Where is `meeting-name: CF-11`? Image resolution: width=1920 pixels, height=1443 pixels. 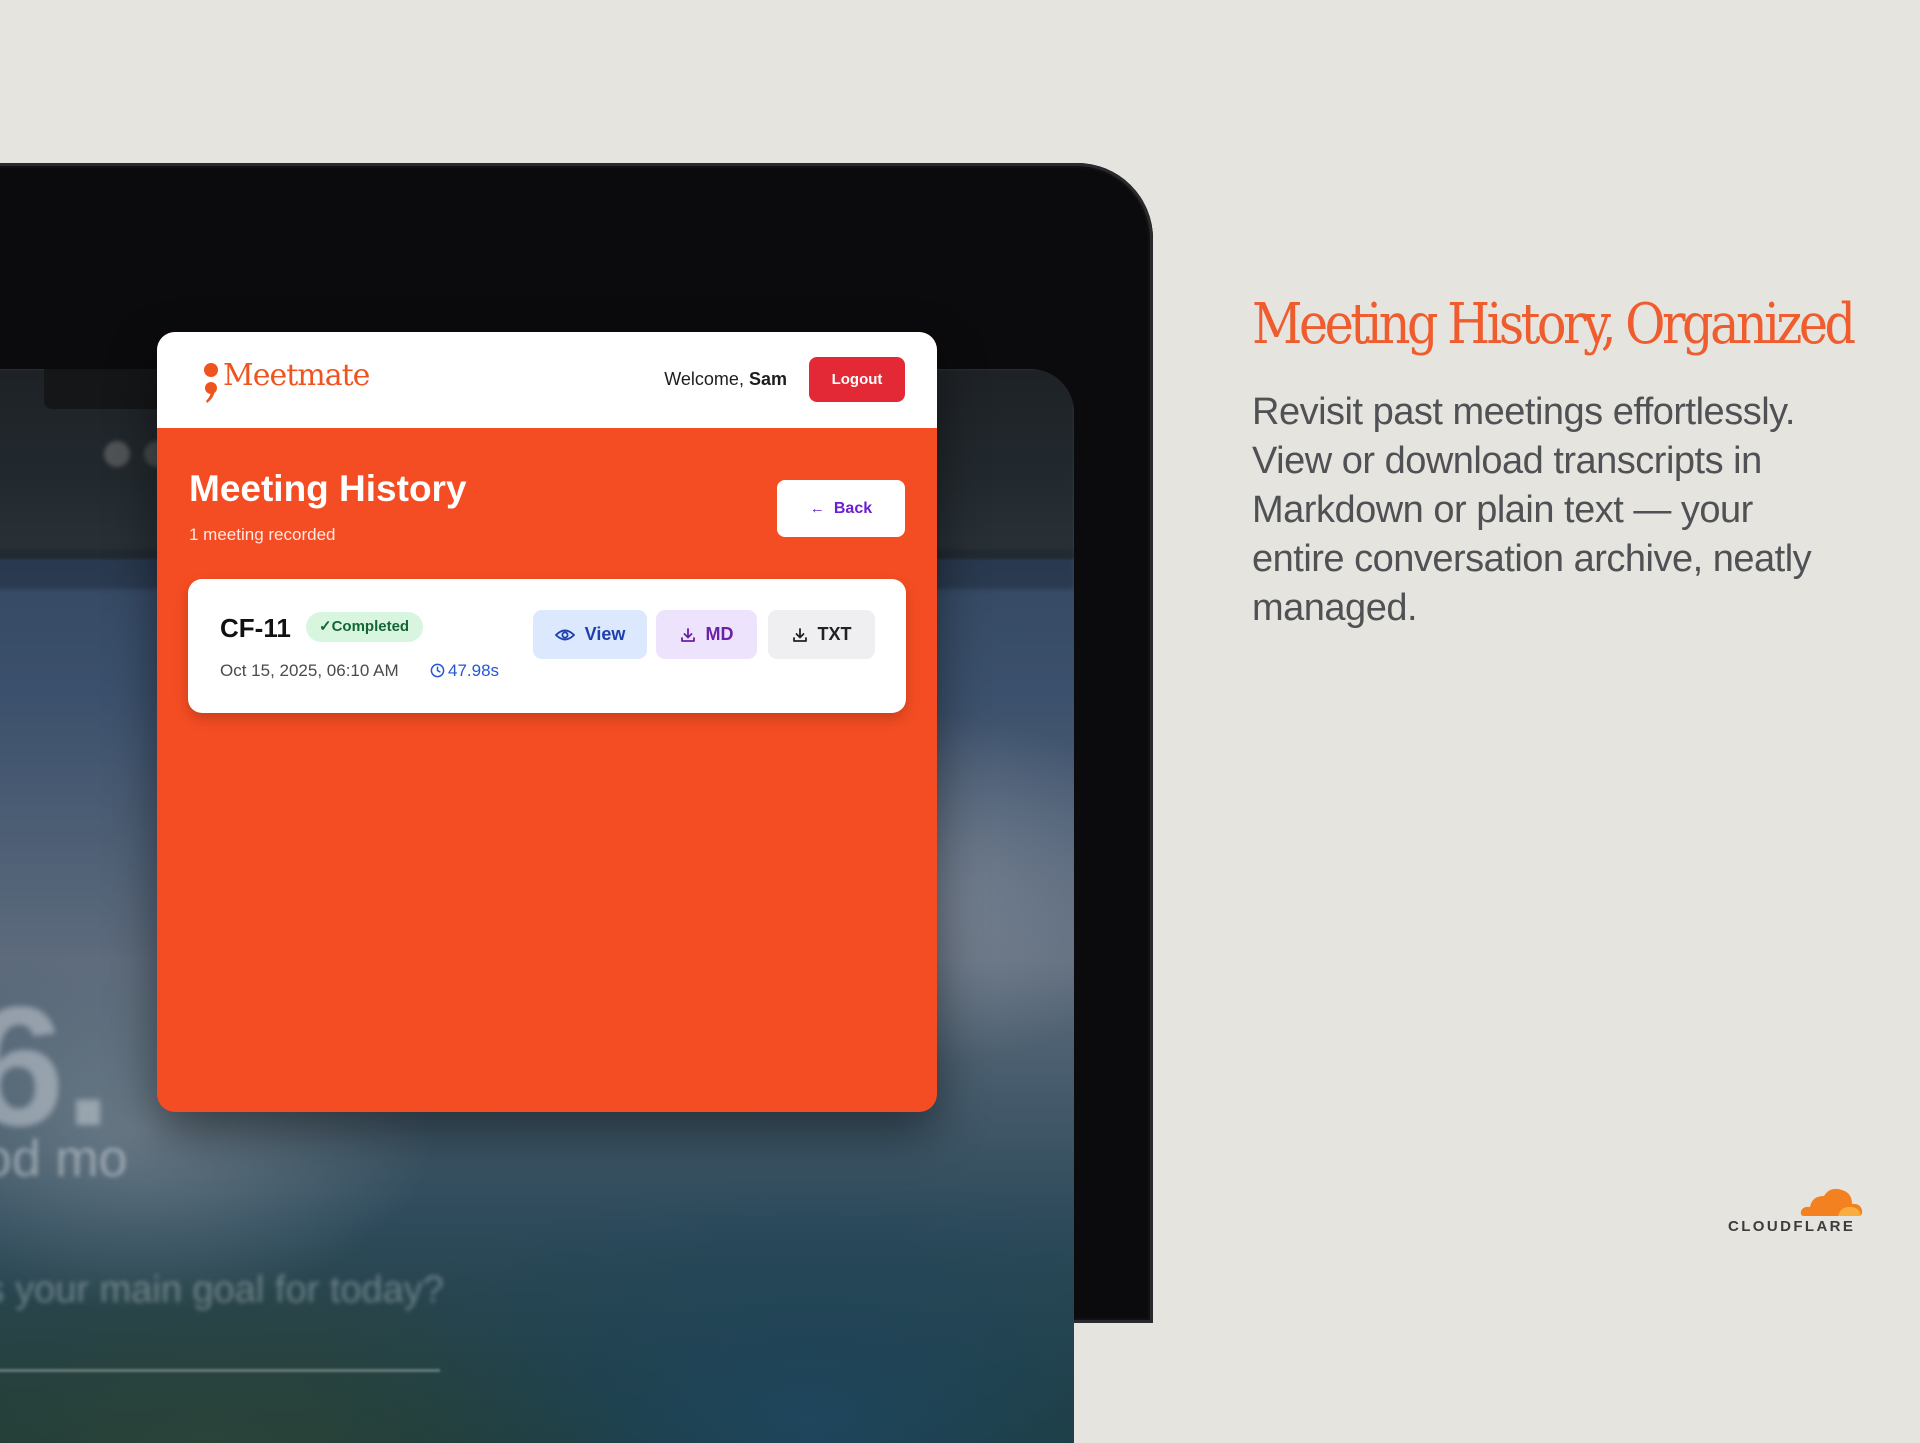
meeting-name: CF-11 is located at coordinates (255, 628).